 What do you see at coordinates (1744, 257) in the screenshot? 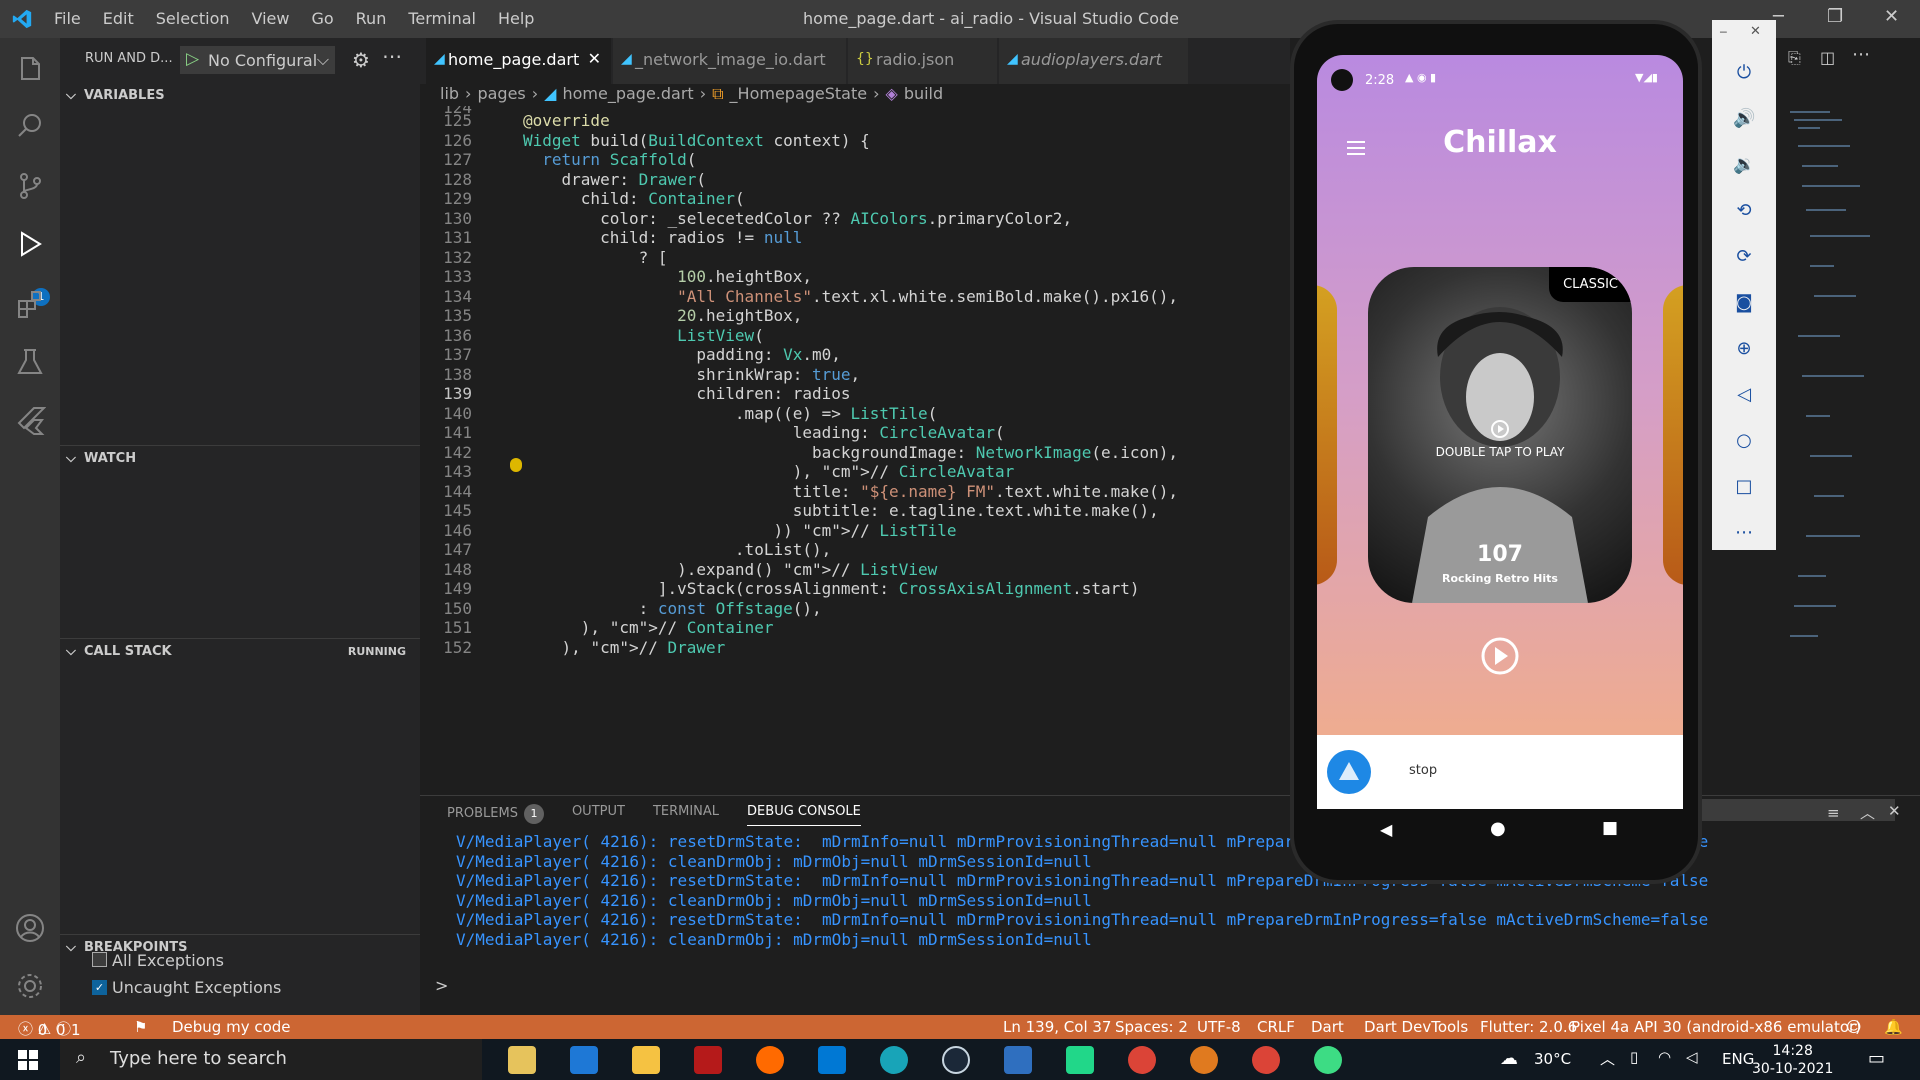
I see `rotate-right-icon: ⟳` at bounding box center [1744, 257].